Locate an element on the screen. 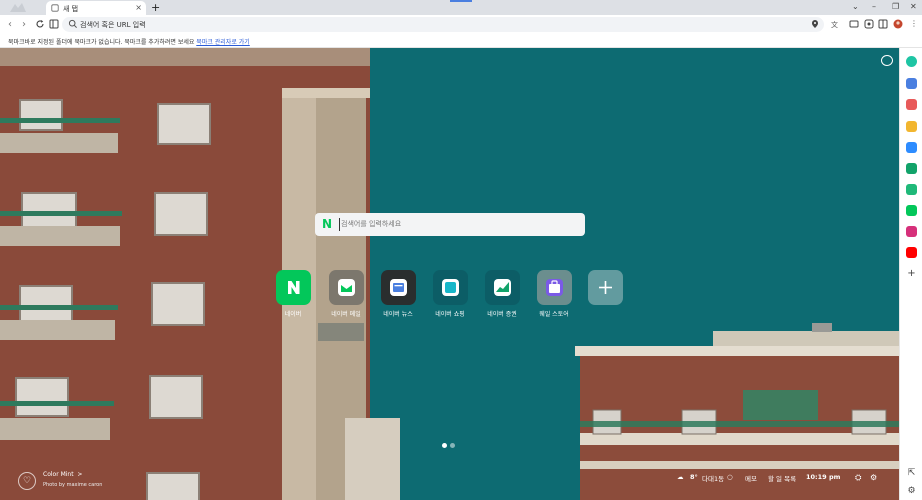  back-icon: ‹ is located at coordinates (10, 24).